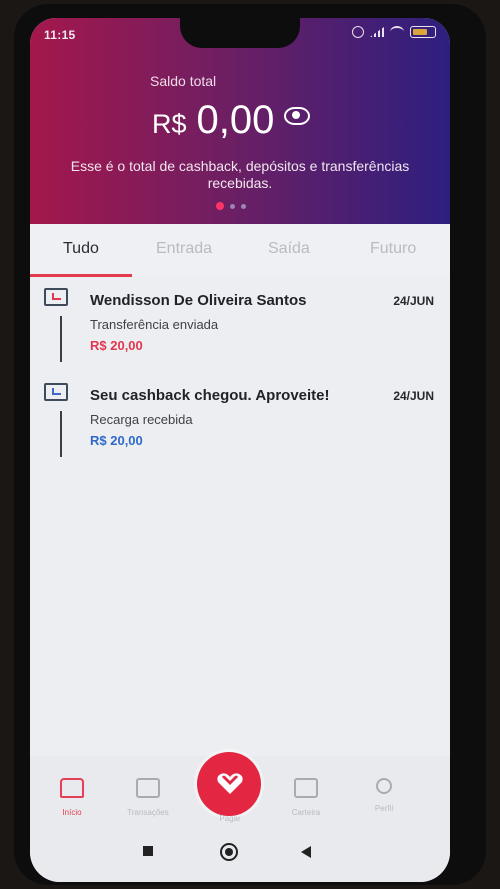  Describe the element at coordinates (72, 788) in the screenshot. I see `home-icon` at that location.